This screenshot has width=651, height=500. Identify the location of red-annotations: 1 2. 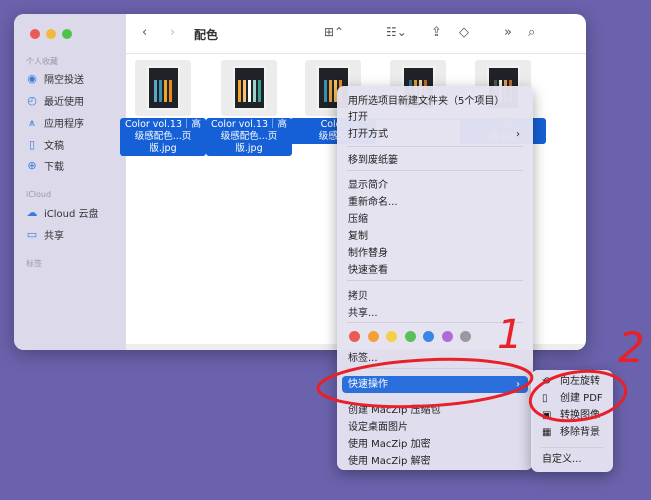
(480, 367).